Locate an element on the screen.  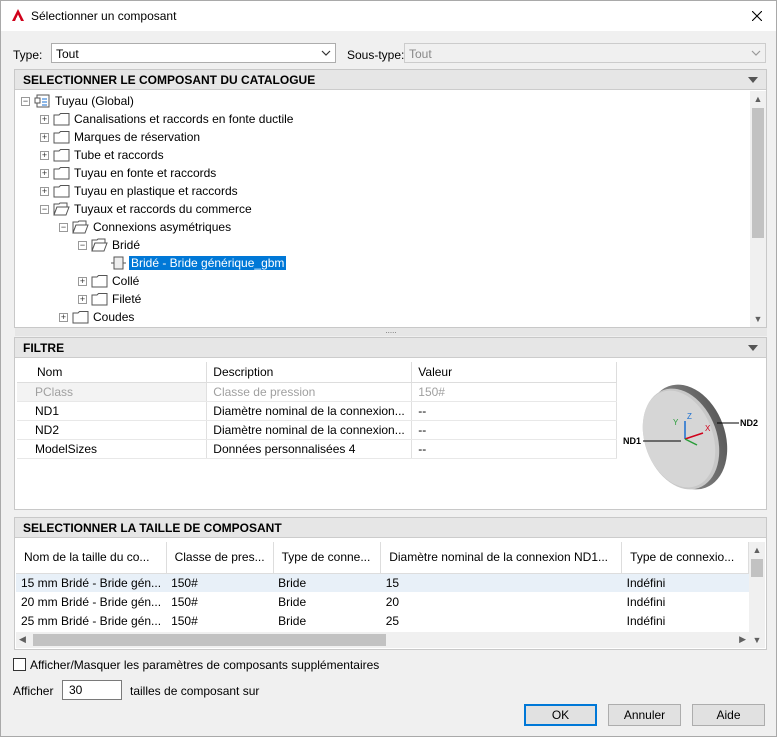
show-hide-params-checkbox is located at coordinates (19, 664).